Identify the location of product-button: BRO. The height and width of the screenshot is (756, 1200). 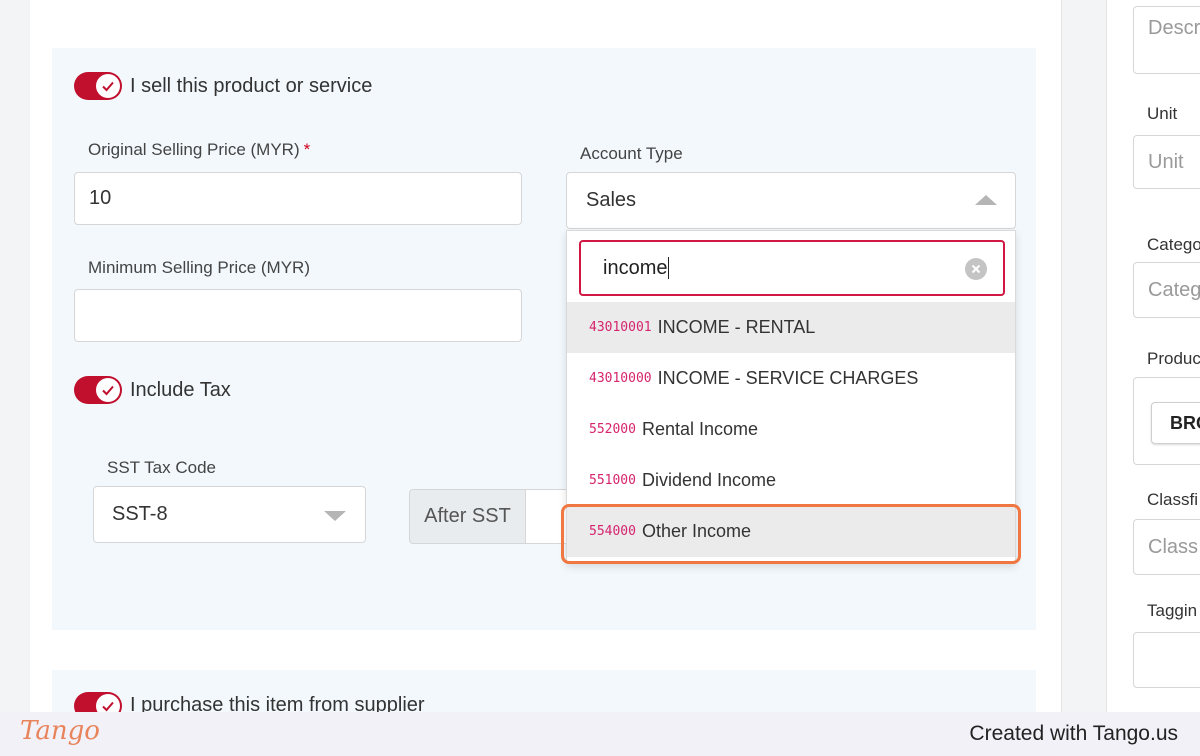
(1175, 423).